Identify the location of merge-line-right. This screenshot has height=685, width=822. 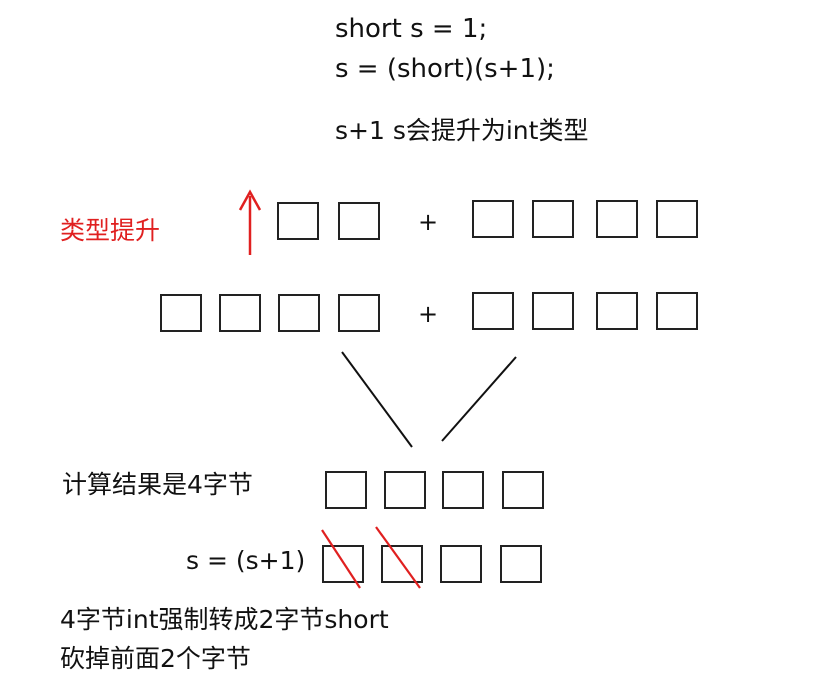
(479, 399).